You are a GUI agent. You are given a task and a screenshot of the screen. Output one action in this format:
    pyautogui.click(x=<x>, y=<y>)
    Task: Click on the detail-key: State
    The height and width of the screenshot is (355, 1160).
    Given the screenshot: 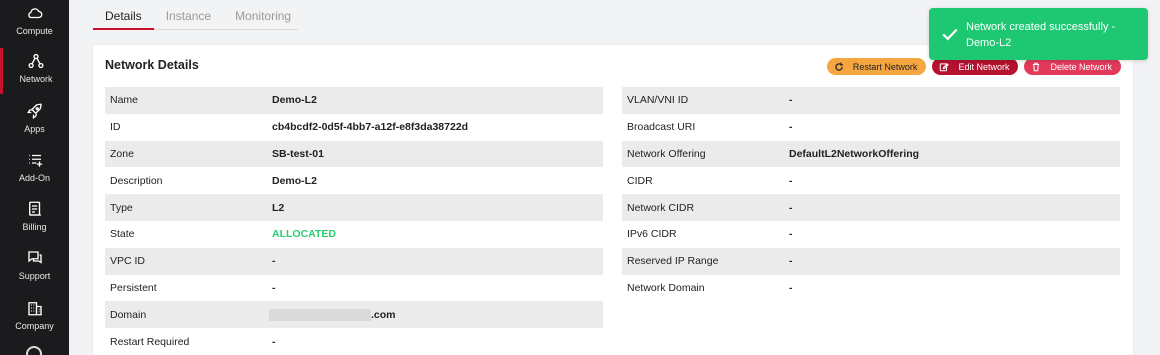 What is the action you would take?
    pyautogui.click(x=122, y=234)
    